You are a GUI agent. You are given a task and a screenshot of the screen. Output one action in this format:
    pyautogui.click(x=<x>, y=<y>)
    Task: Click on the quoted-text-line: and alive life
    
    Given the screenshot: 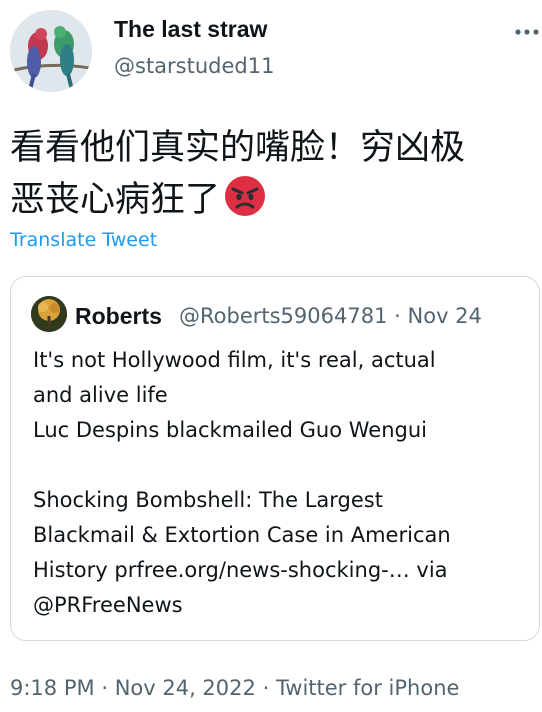 What is the action you would take?
    pyautogui.click(x=100, y=395)
    